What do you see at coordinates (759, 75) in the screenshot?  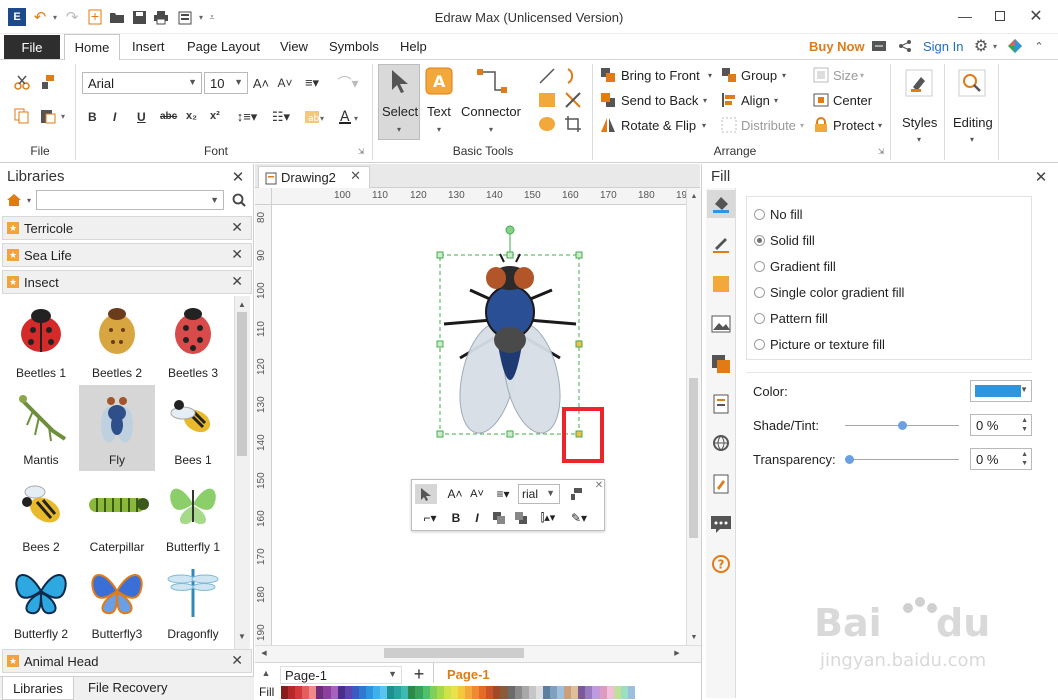 I see `group-button: Group` at bounding box center [759, 75].